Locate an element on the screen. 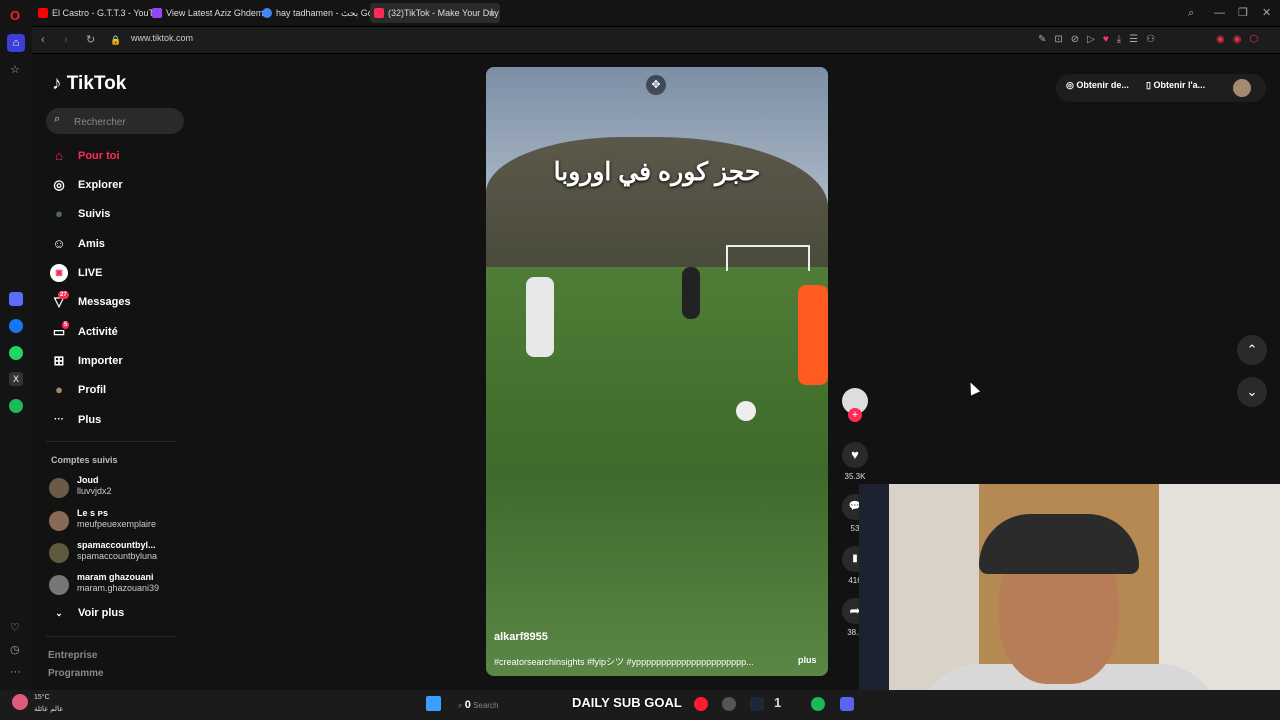  chevron-up-icon: ⌃ is located at coordinates (1252, 349).